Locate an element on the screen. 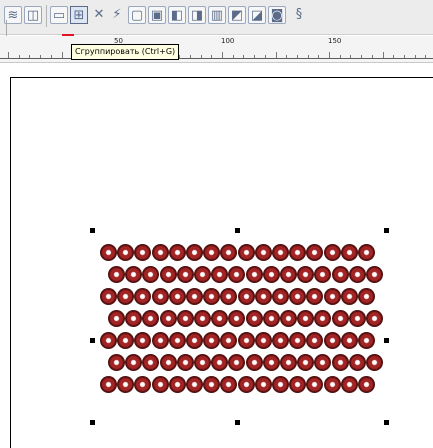 The width and height of the screenshot is (433, 448). toolbar: ≋ ◫ ▭ ⊞ ✕ ⚡ ▢ ▣ ◧ ◨ ▥ ◩ ◪ ◙ § is located at coordinates (216, 17).